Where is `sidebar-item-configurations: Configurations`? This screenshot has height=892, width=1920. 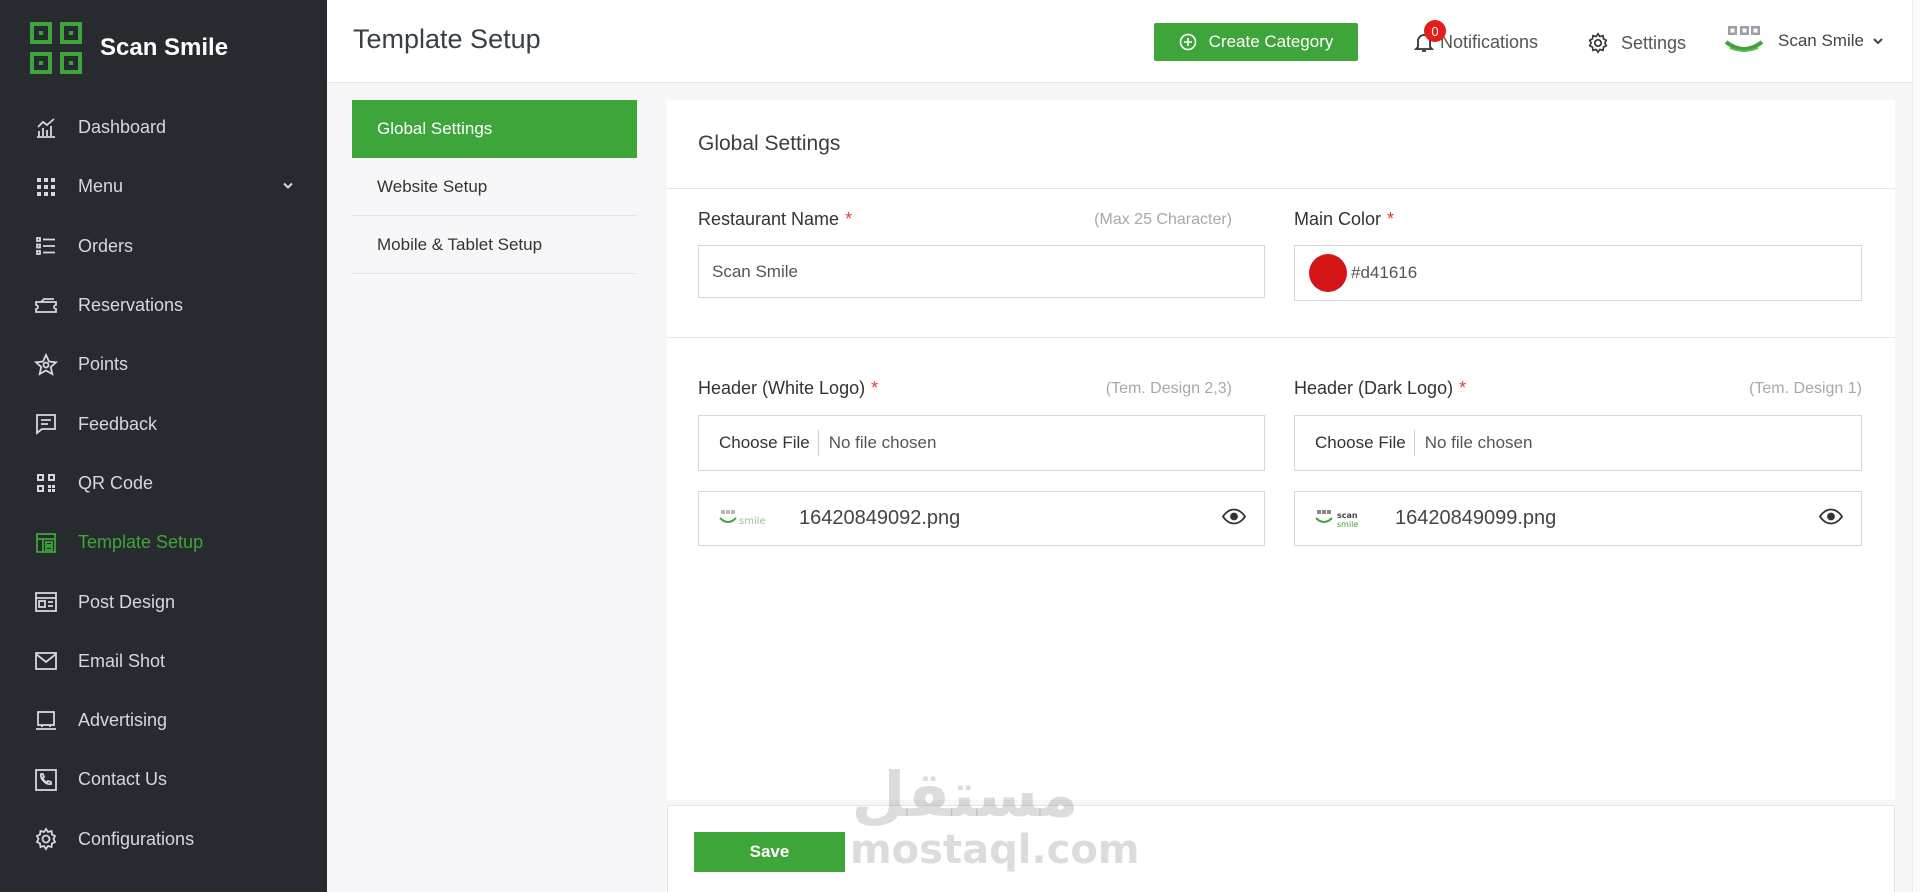 sidebar-item-configurations: Configurations is located at coordinates (163, 839).